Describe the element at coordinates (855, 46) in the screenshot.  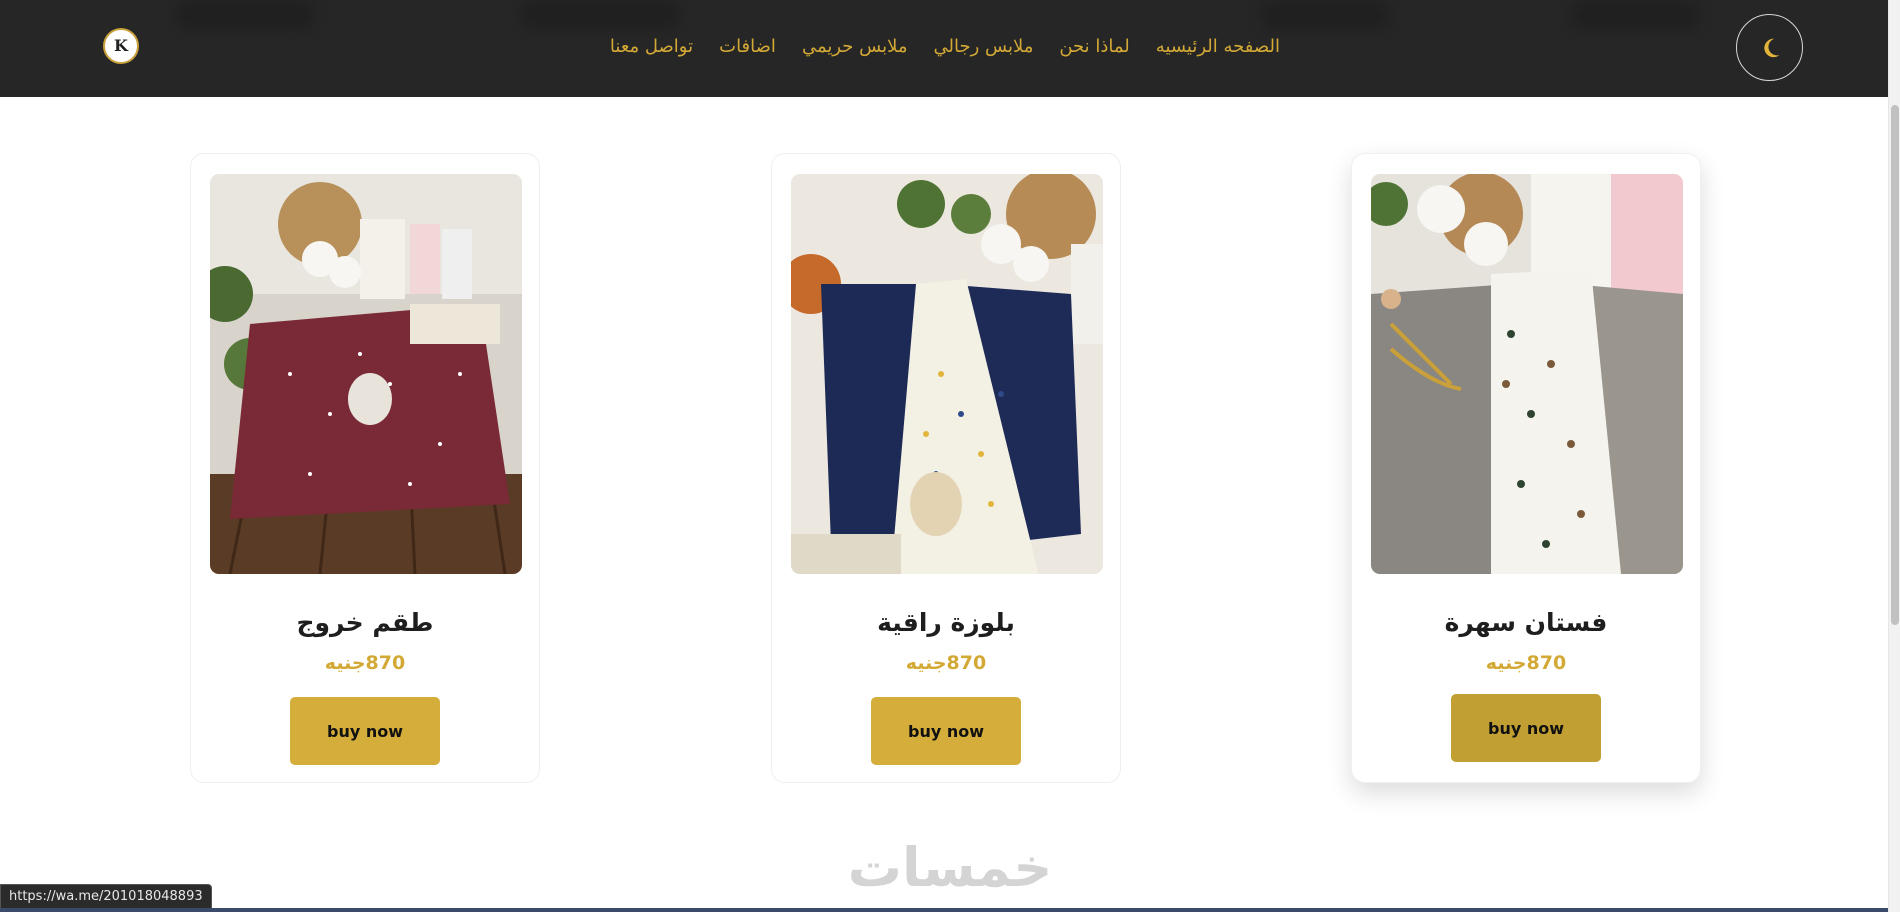
I see `nav-item-womens-clothing: ملابس حريمي` at that location.